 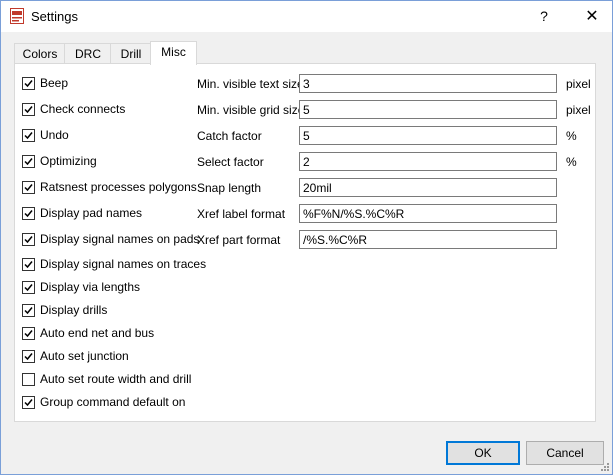 I want to click on field-input: 20mil, so click(x=428, y=187).